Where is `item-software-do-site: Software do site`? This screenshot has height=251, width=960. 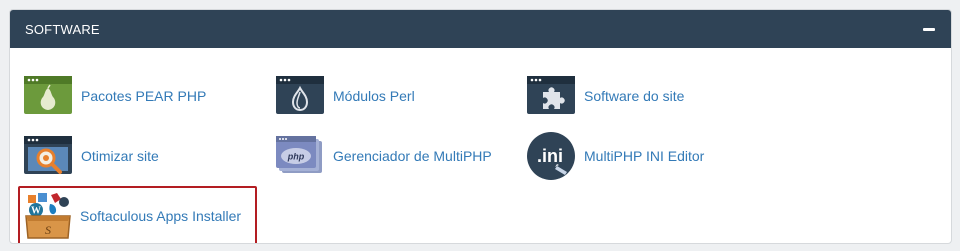
item-software-do-site: Software do site is located at coordinates (605, 96).